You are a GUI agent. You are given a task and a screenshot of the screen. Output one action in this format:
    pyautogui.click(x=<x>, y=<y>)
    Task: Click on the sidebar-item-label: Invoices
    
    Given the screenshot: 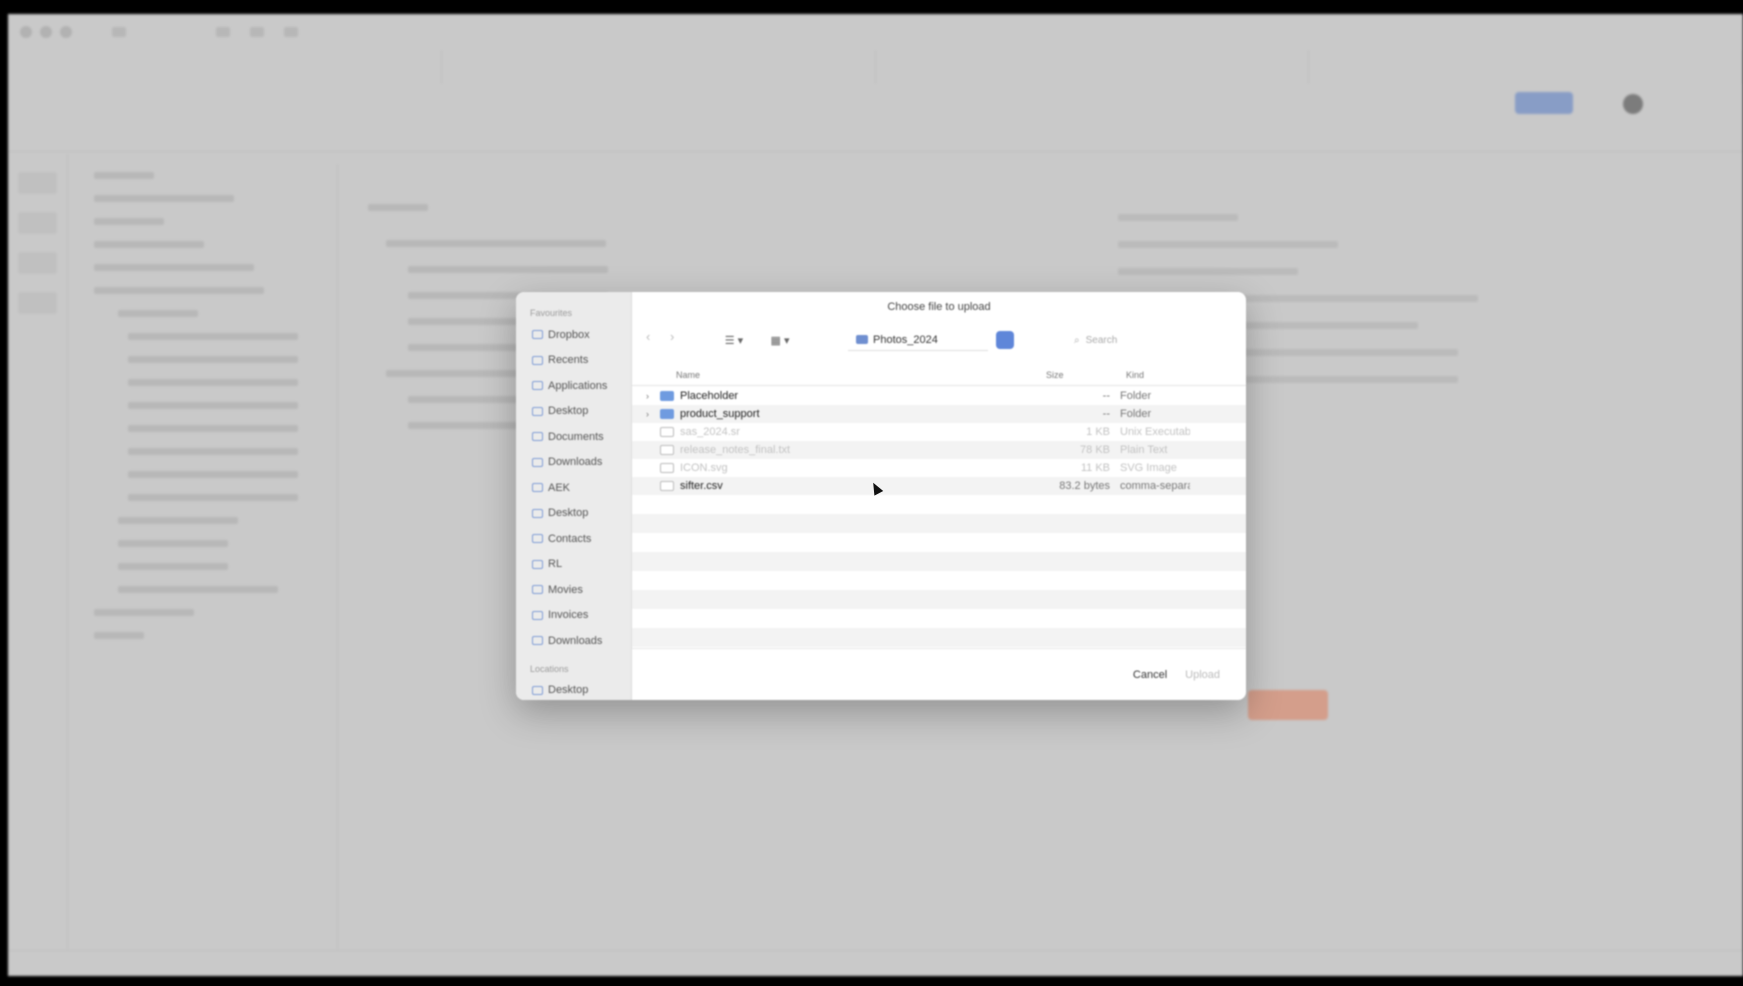 What is the action you would take?
    pyautogui.click(x=568, y=615)
    